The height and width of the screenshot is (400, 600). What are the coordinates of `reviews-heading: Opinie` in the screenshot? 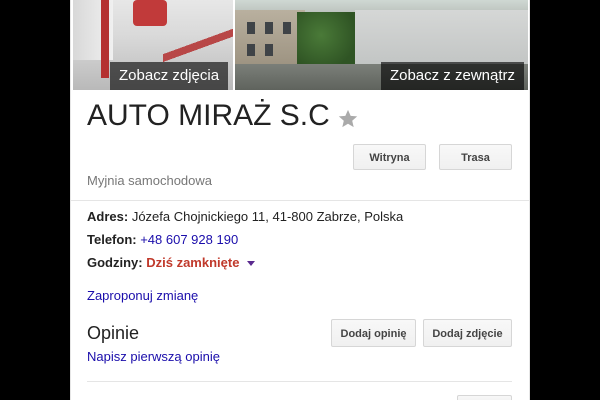 It's located at (113, 333).